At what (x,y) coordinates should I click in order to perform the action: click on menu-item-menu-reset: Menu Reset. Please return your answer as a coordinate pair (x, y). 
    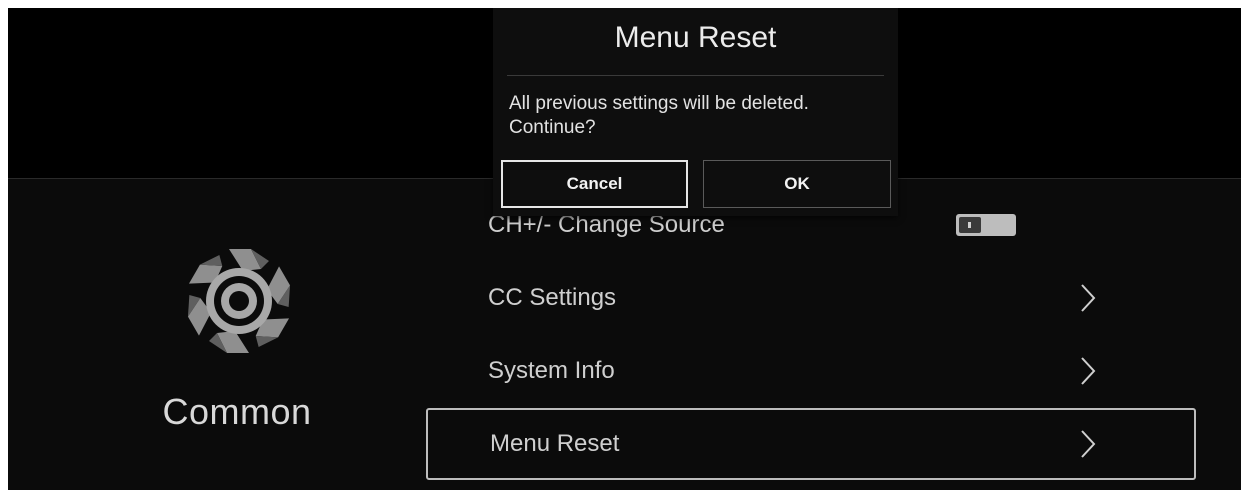
    Looking at the image, I should click on (811, 444).